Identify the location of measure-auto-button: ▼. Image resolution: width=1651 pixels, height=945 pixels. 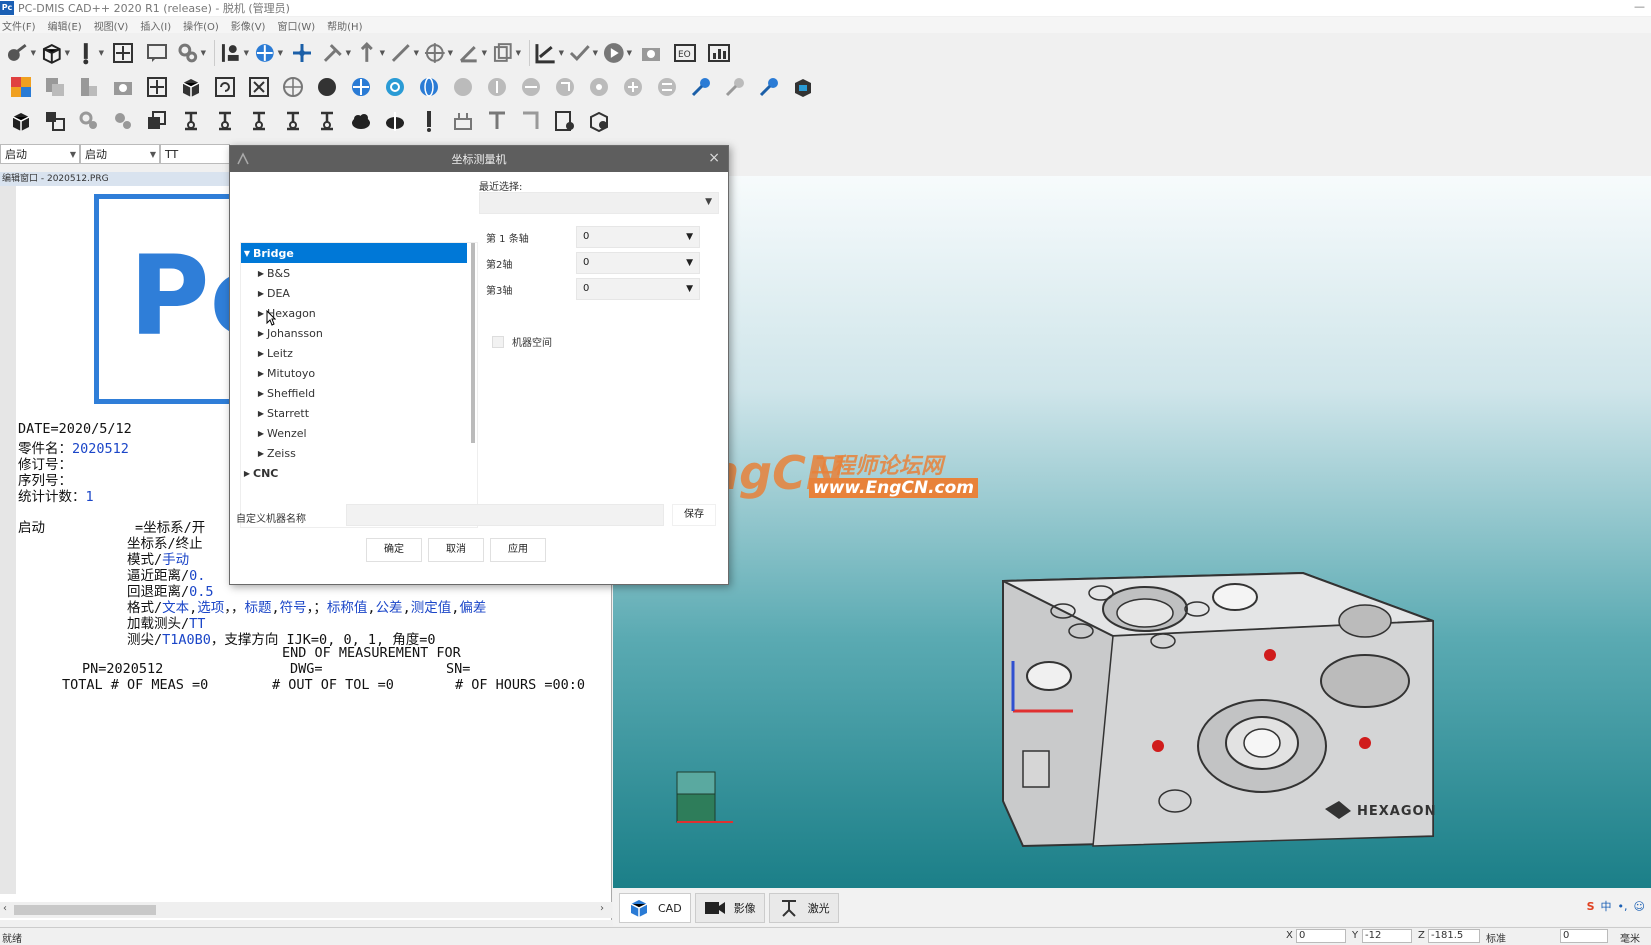
(268, 53).